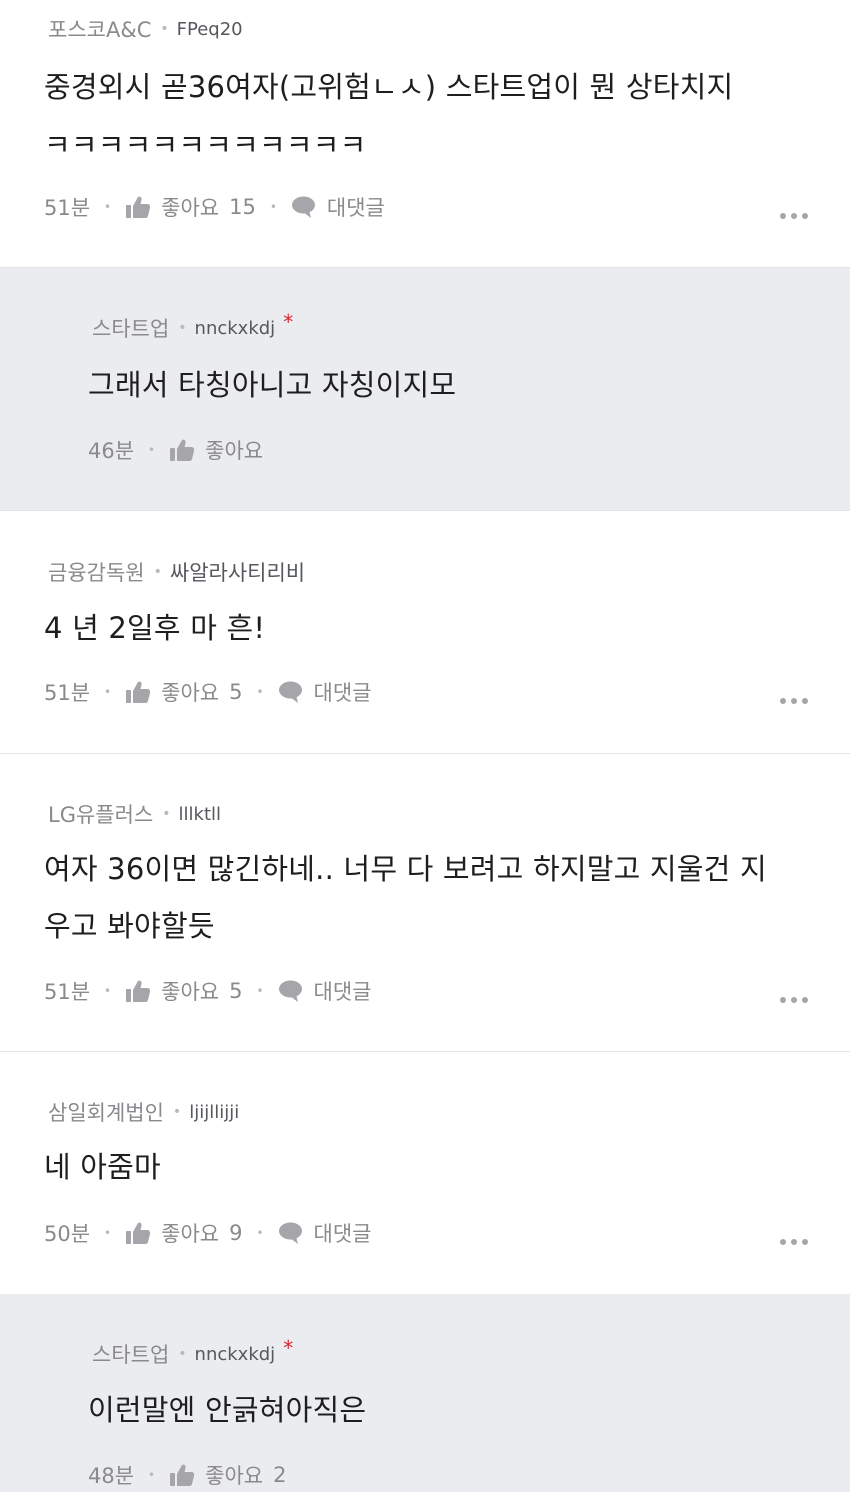 The height and width of the screenshot is (1492, 850). I want to click on comment-meta: 50분 • 좋아요 9 • 대댓글, so click(208, 1233).